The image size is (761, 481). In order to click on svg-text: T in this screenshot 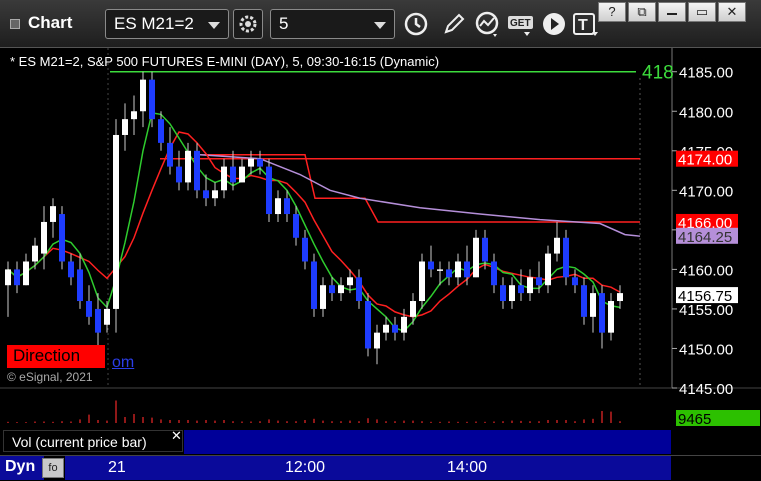, I will do `click(583, 25)`.